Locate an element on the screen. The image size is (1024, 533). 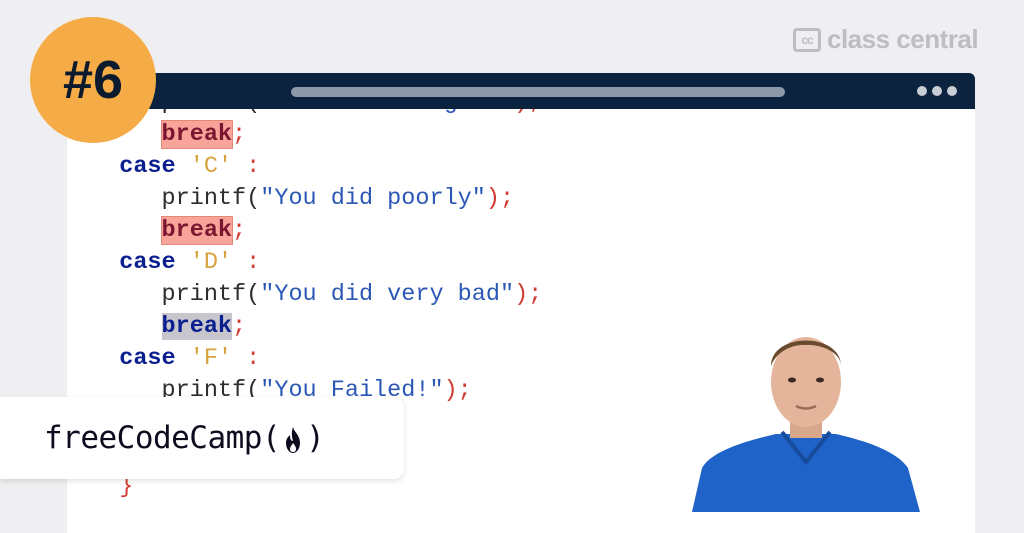
code-token: 'C' is located at coordinates (204, 166).